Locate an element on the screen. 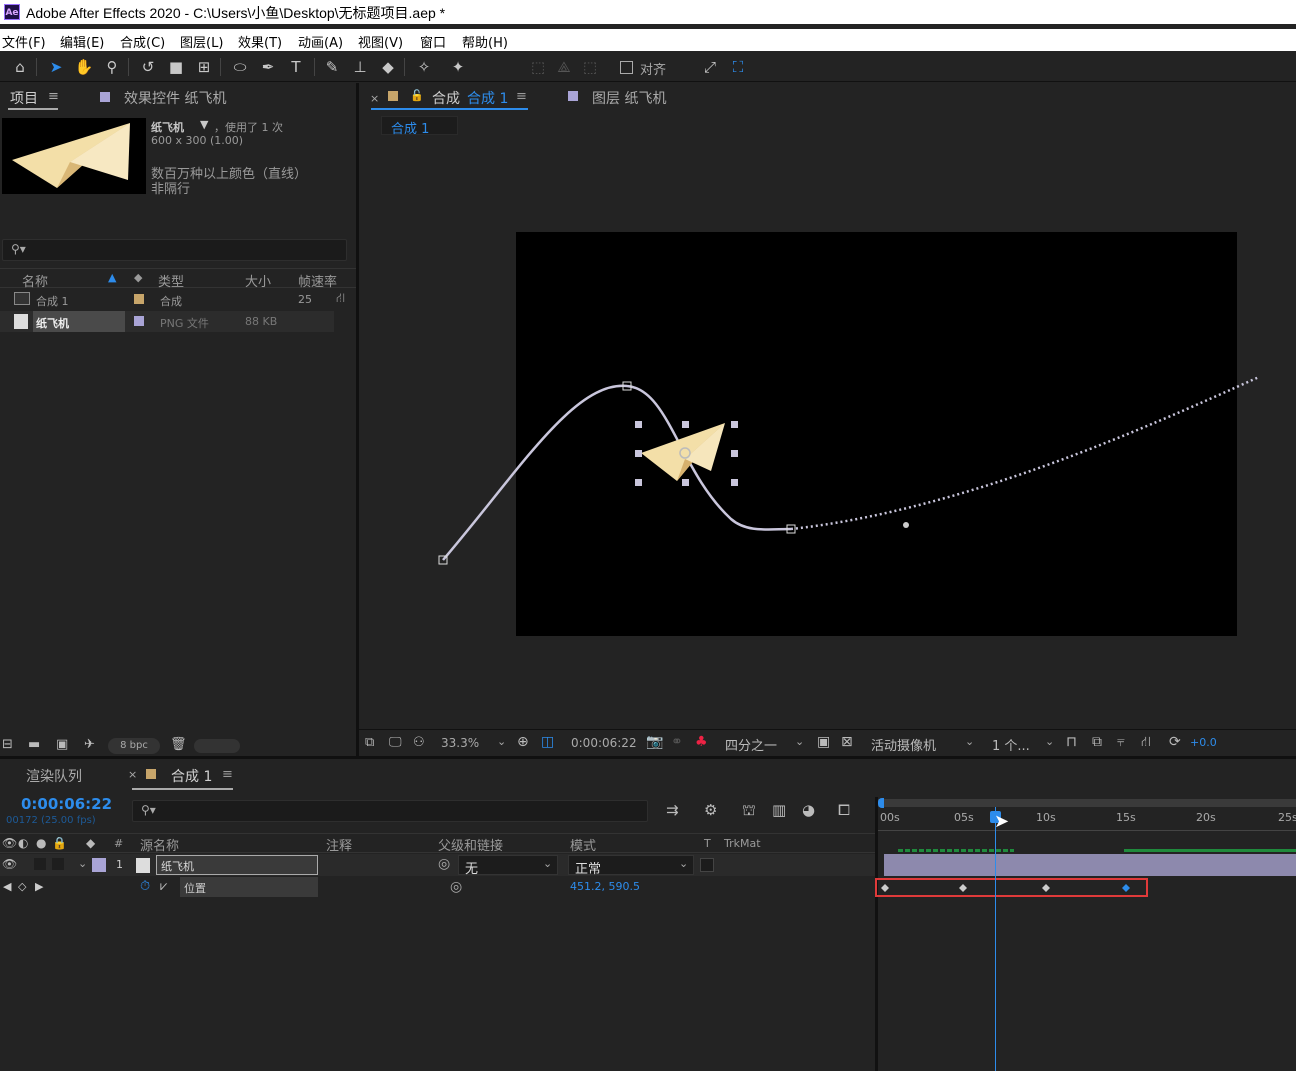 Image resolution: width=1296 pixels, height=1071 pixels. hide-shy-layers-icon: ⛫ is located at coordinates (749, 811).